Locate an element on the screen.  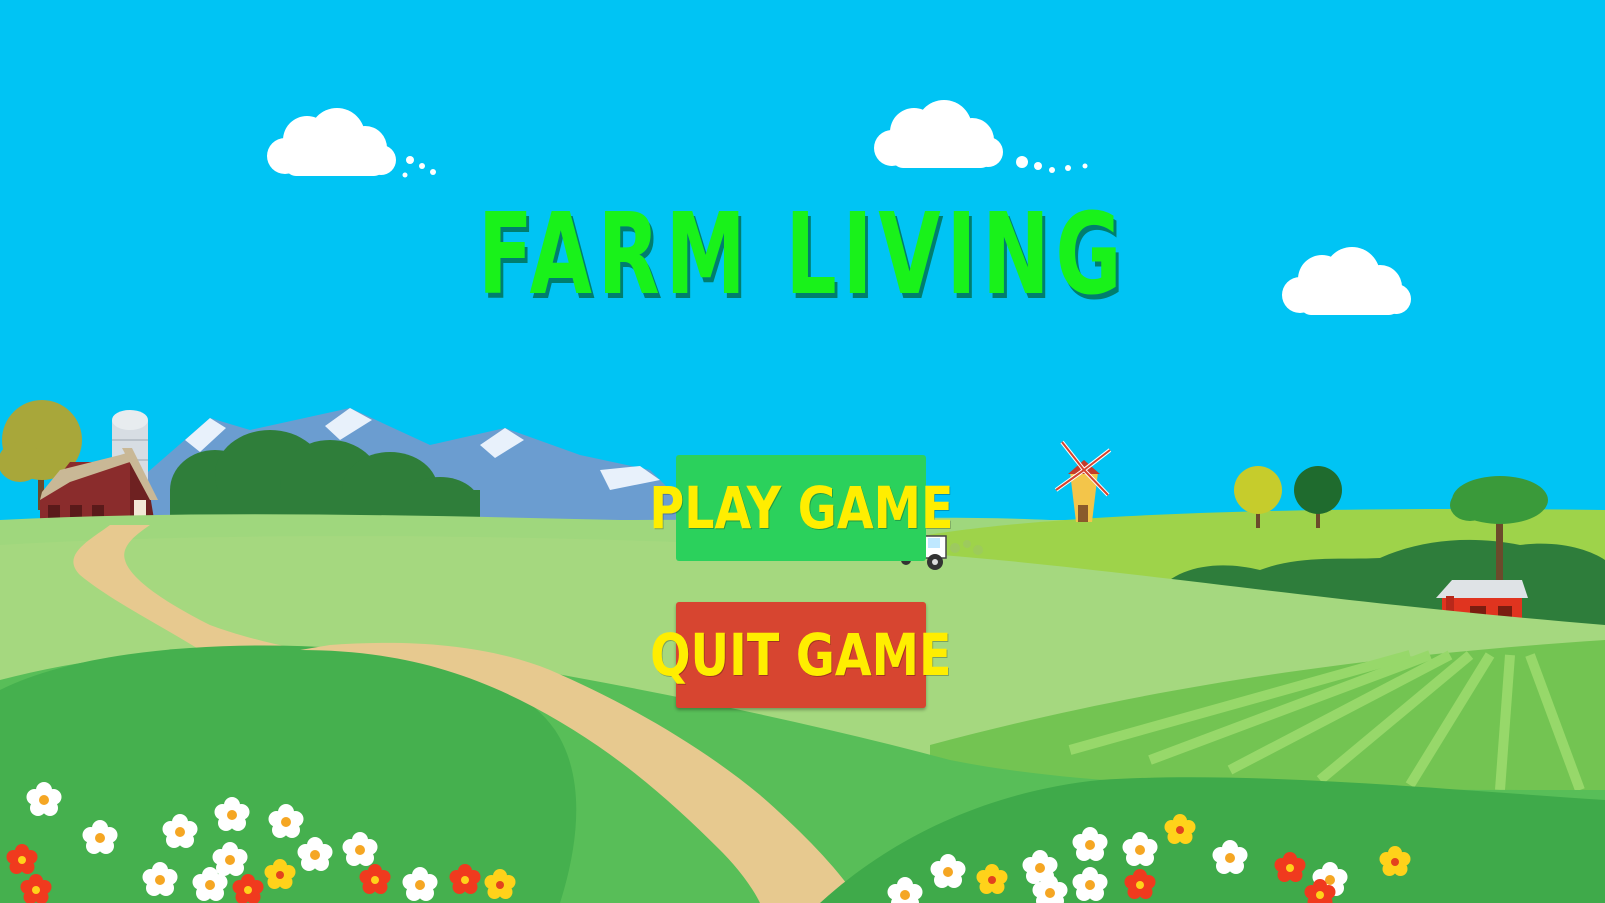
quit-game-label: QUIT GAME is located at coordinates (801, 655).